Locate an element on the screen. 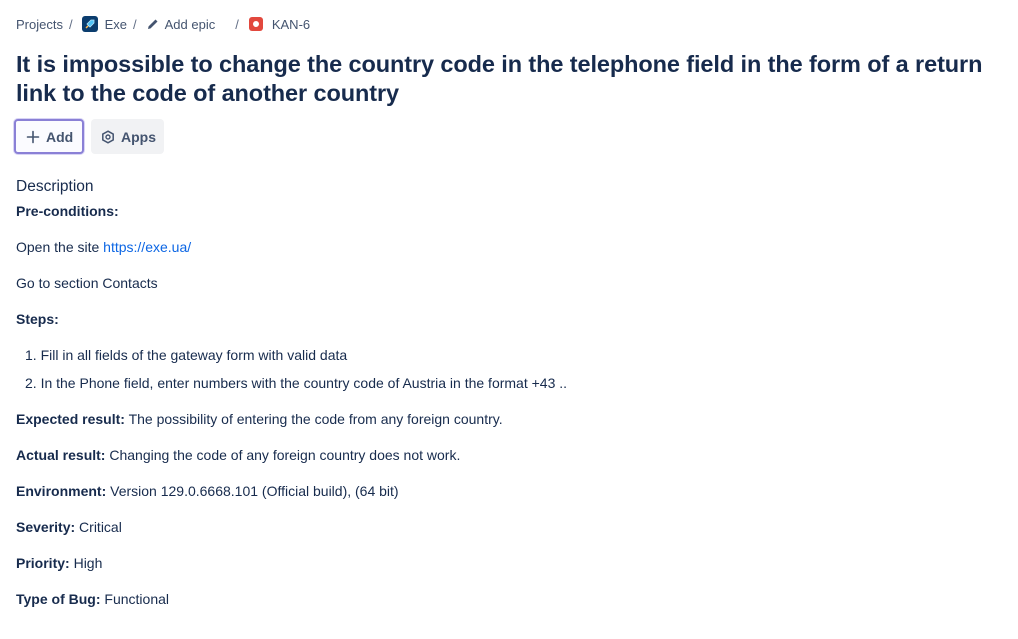 This screenshot has height=639, width=1018. bug-type-value: Functional is located at coordinates (134, 599).